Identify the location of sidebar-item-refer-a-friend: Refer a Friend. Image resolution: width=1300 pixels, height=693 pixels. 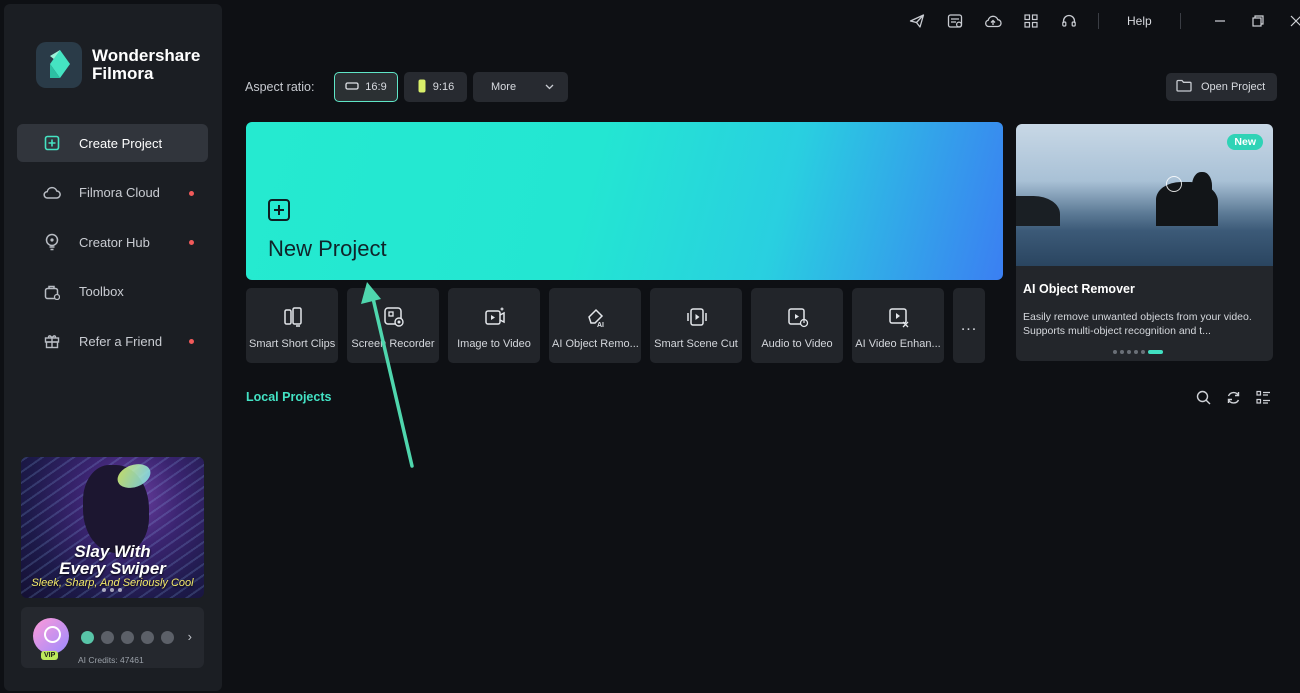
(112, 341).